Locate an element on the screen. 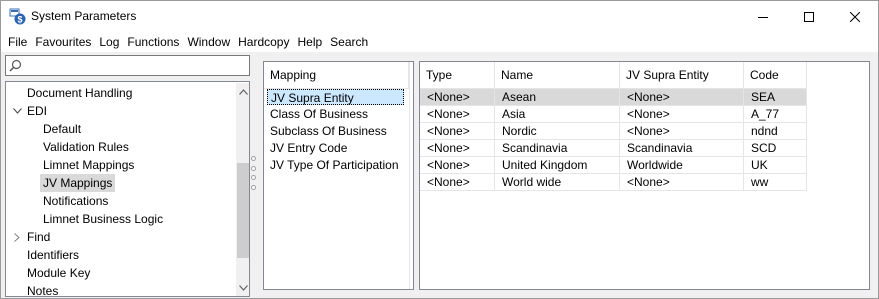  tree-scrollbar is located at coordinates (242, 189).